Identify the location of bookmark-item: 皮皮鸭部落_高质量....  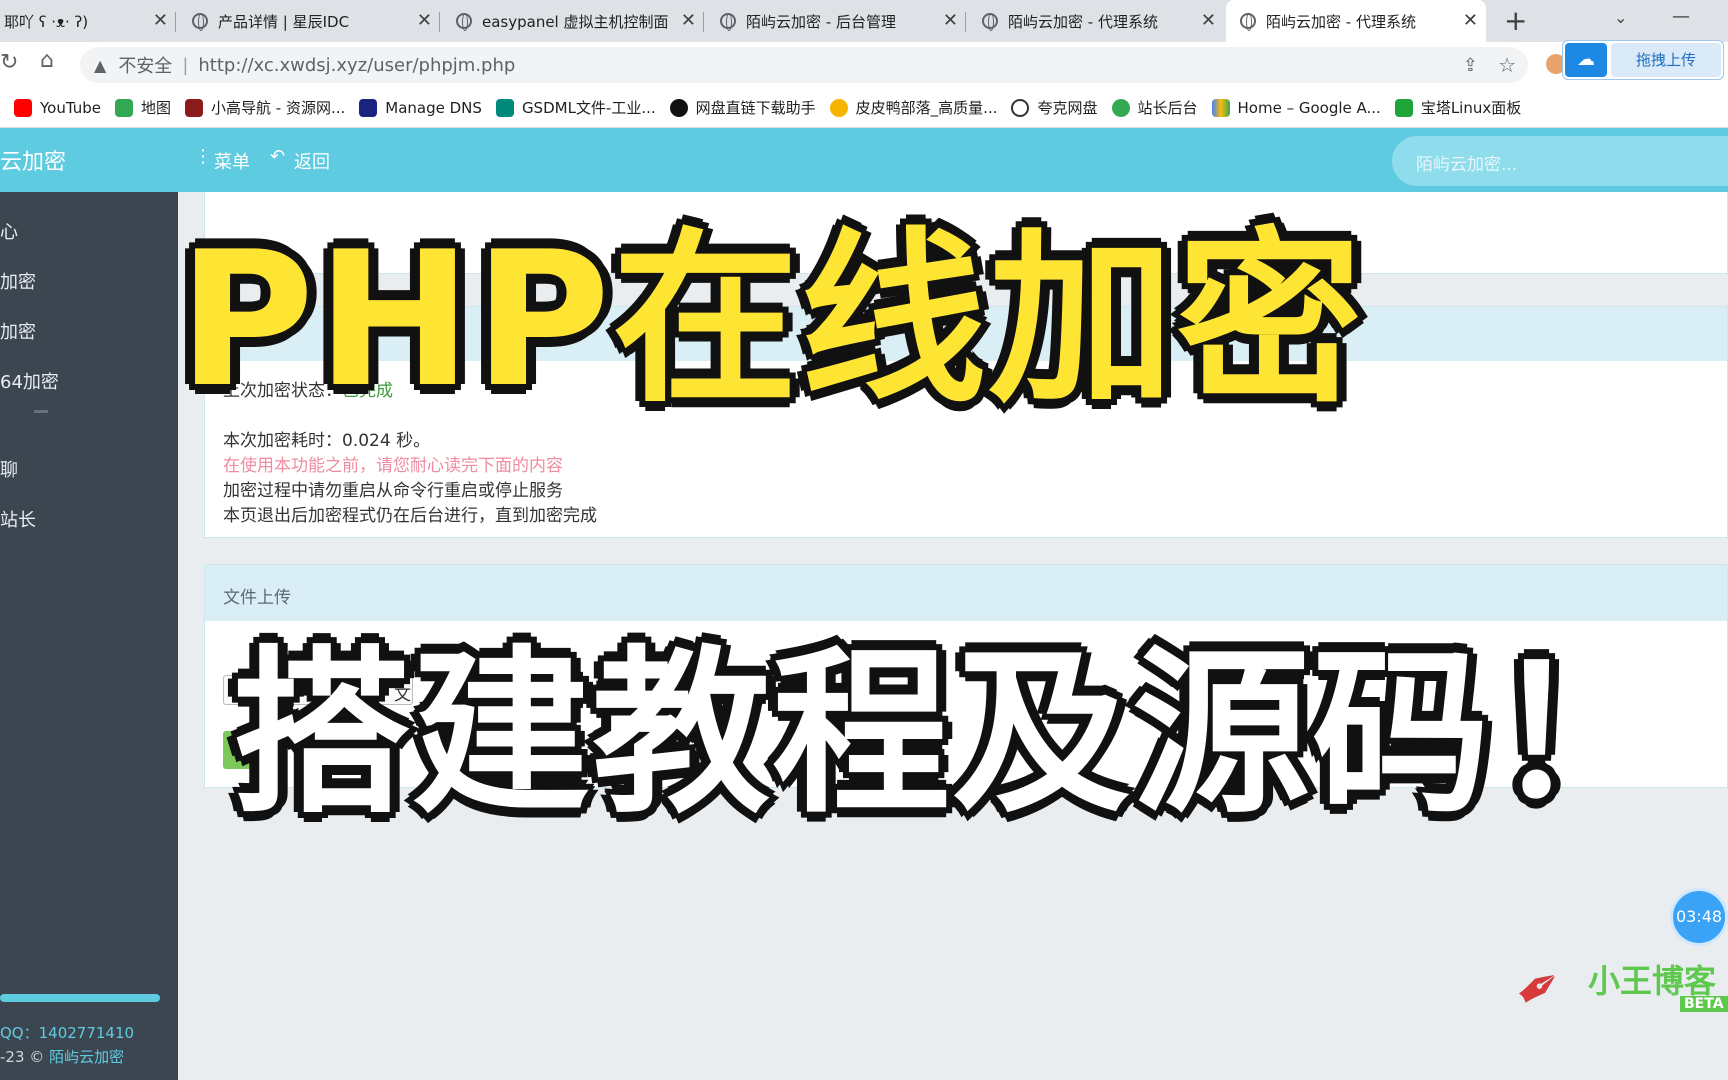
(913, 107).